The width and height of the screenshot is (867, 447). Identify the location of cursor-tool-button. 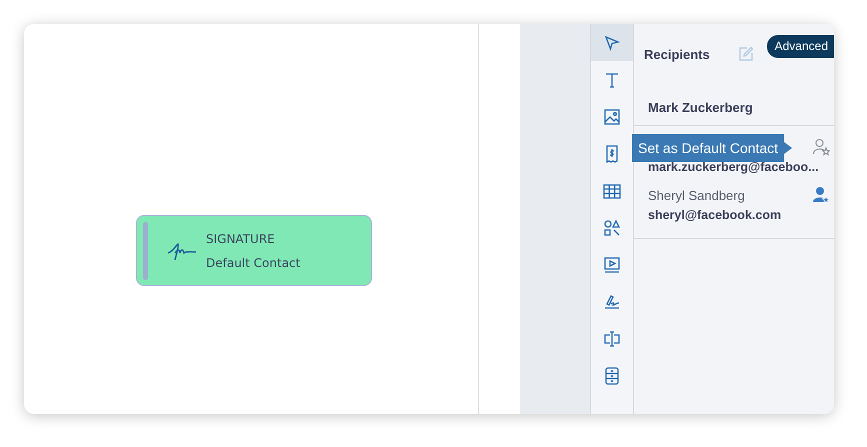
(612, 42).